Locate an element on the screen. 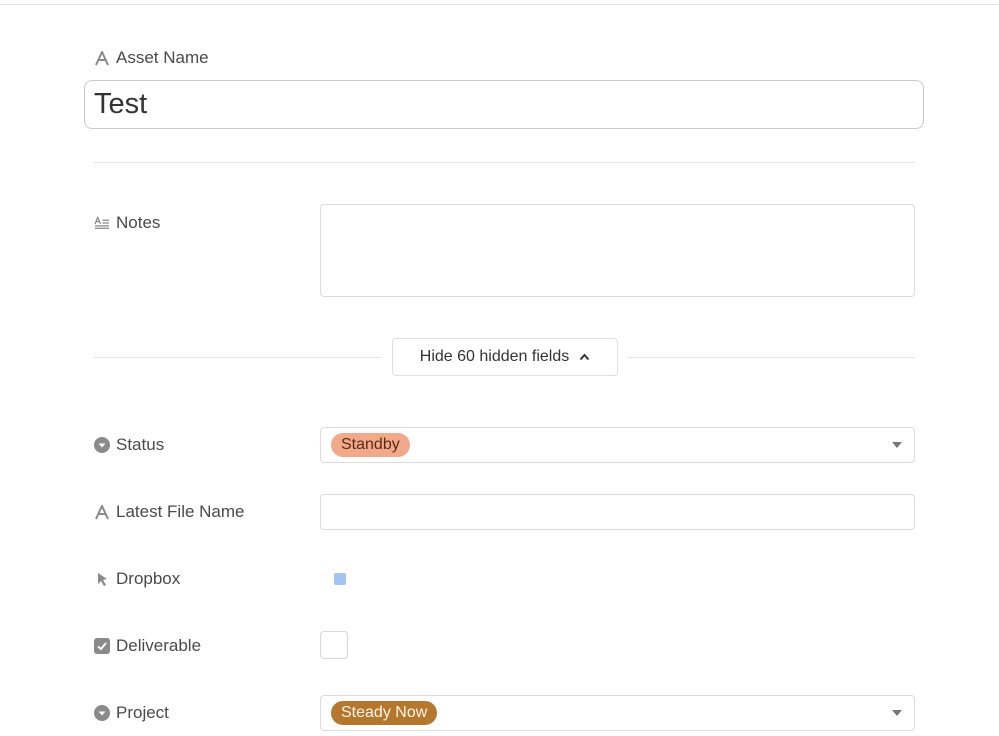 The width and height of the screenshot is (999, 736). status-label-text: Status is located at coordinates (140, 444).